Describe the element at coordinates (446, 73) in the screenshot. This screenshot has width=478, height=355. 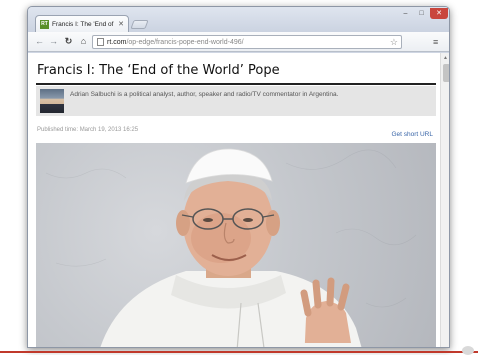
I see `scrollbar-thumb` at that location.